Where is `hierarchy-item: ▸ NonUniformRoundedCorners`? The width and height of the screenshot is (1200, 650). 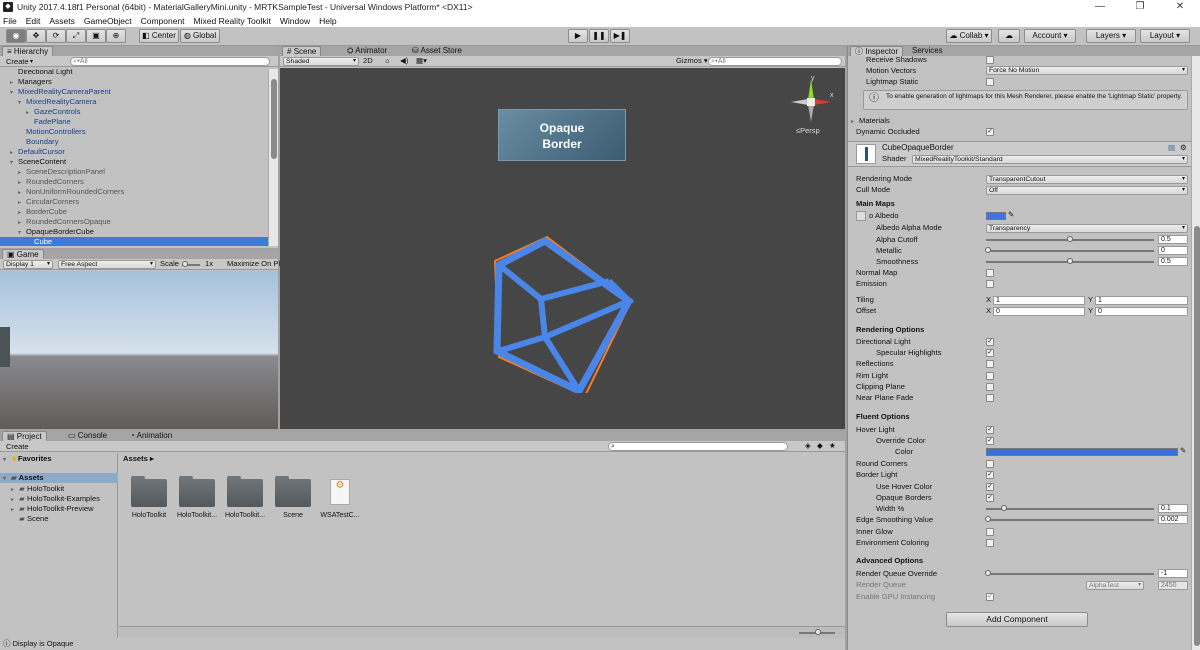
hierarchy-item: ▸ NonUniformRoundedCorners is located at coordinates (134, 192).